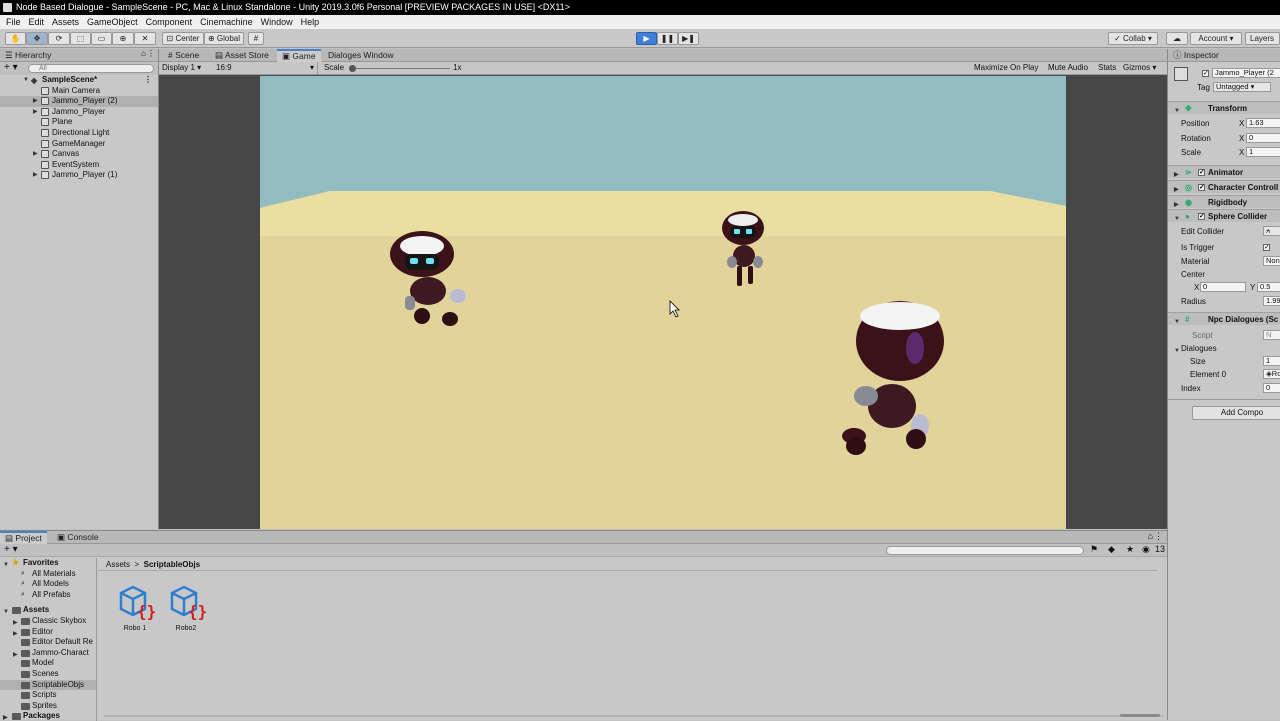 Image resolution: width=1280 pixels, height=721 pixels. What do you see at coordinates (1271, 231) in the screenshot?
I see `edit-collider-button: ⍲` at bounding box center [1271, 231].